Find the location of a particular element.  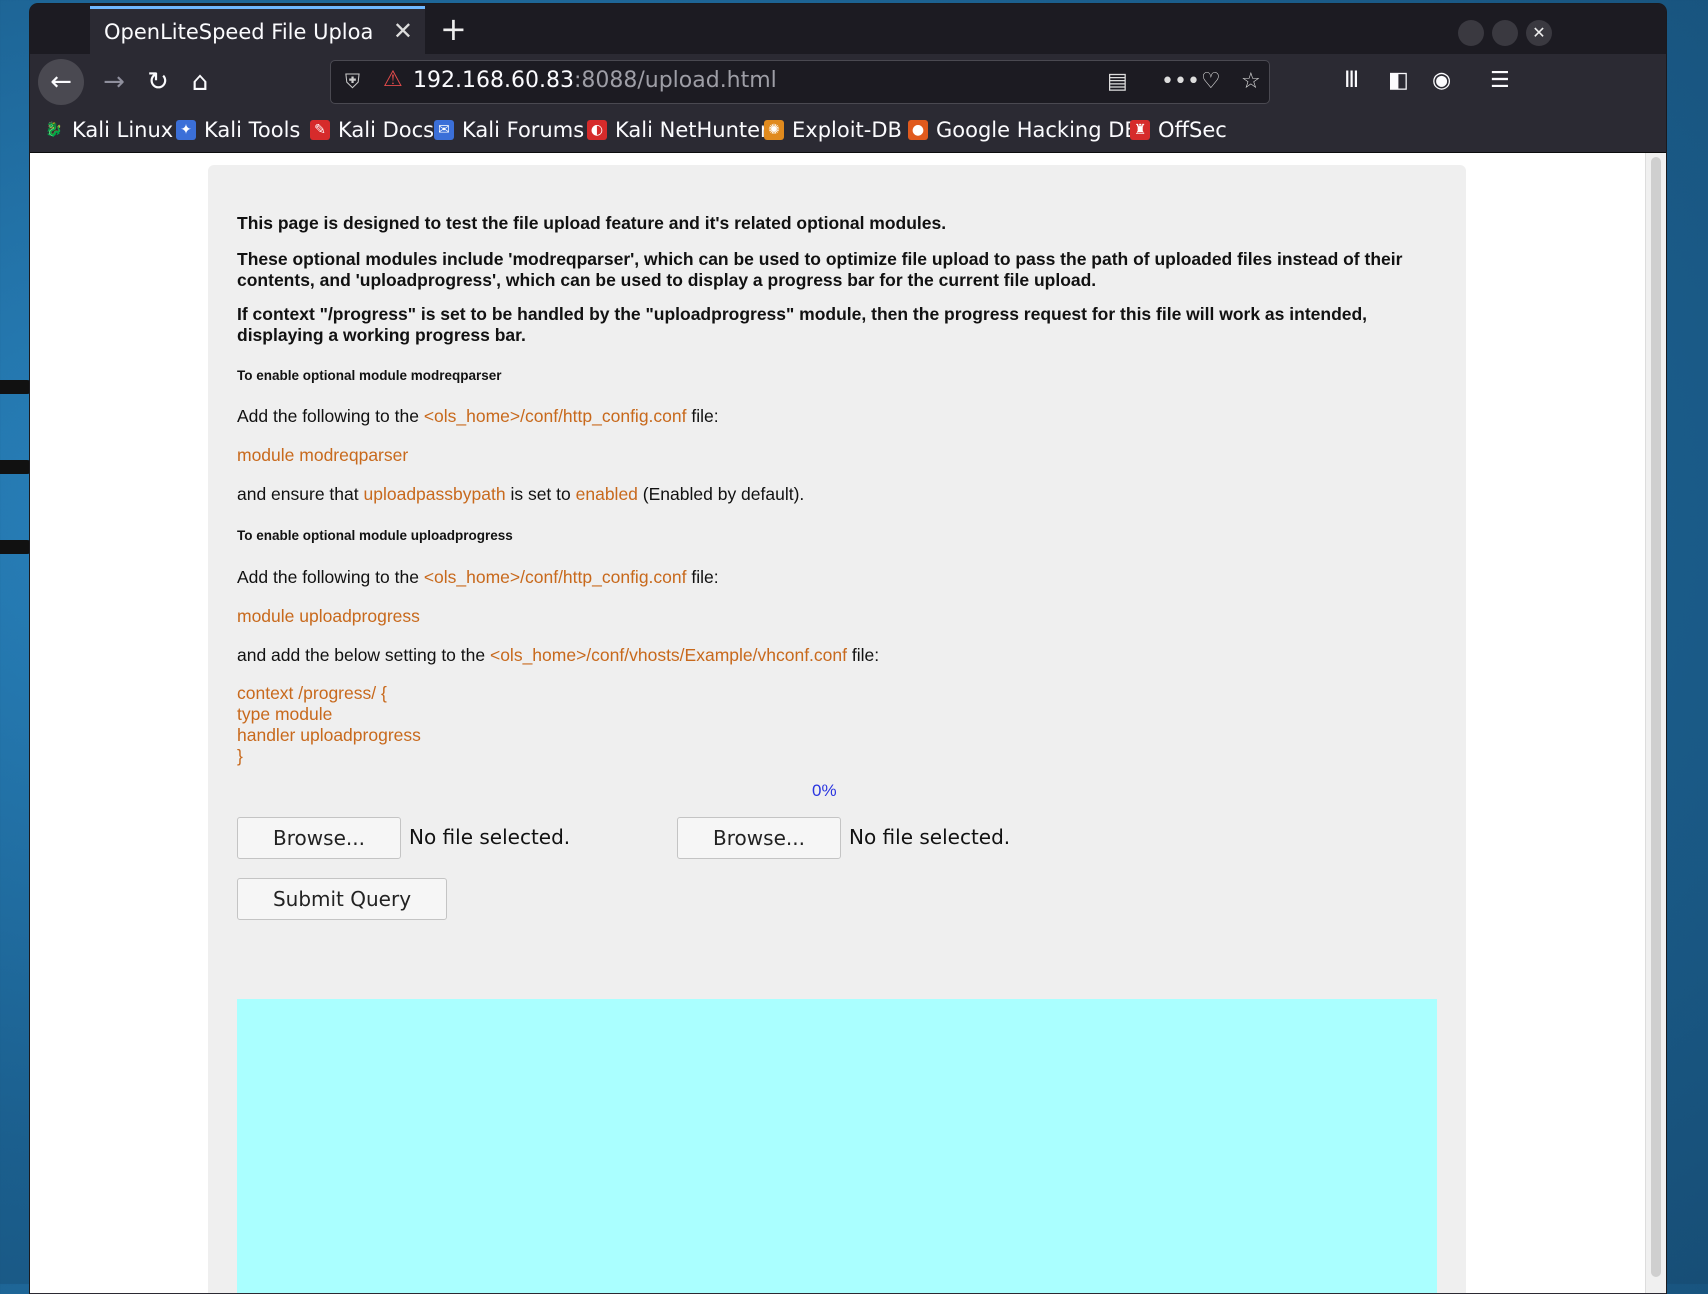

bookmark-label: Google Hacking DB is located at coordinates (1037, 130).